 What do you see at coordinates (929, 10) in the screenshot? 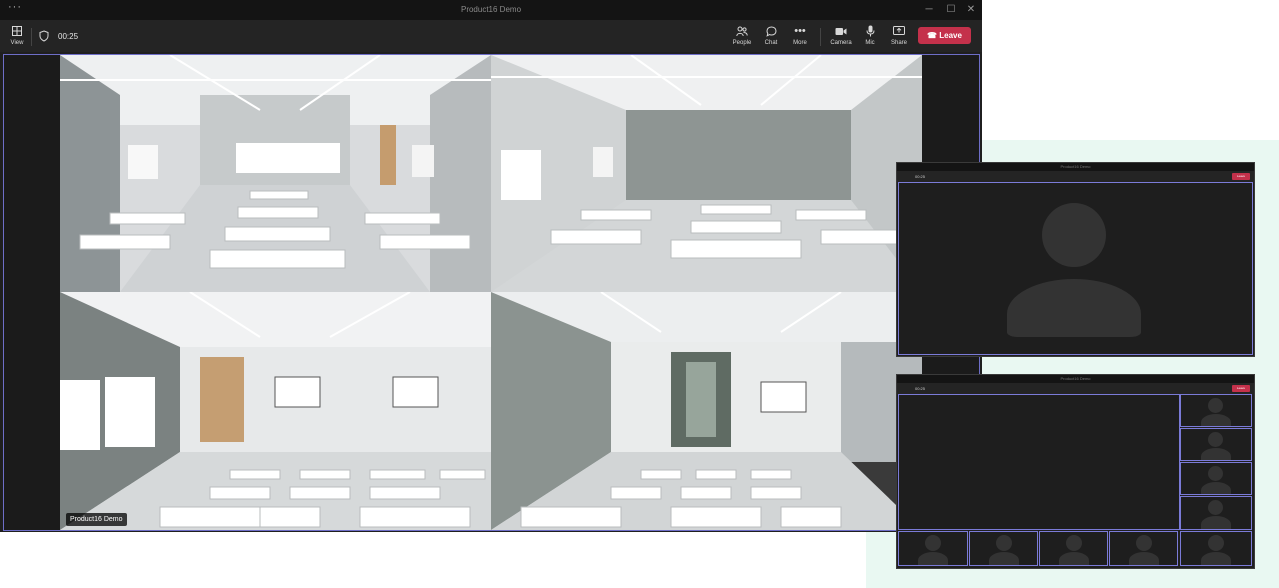
I see `minimize-icon: ─` at bounding box center [929, 10].